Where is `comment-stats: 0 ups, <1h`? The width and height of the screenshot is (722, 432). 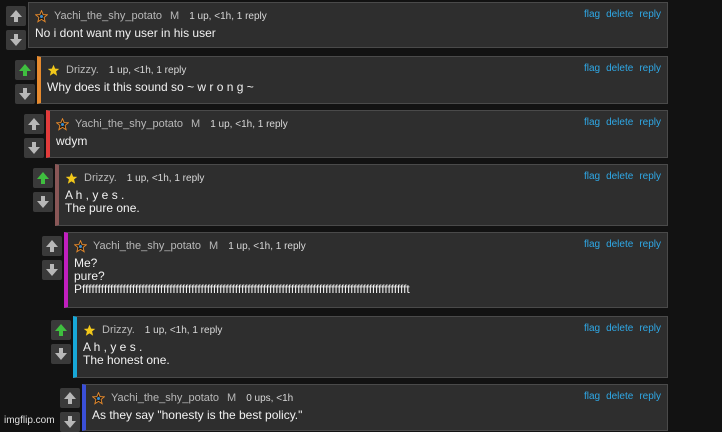 comment-stats: 0 ups, <1h is located at coordinates (270, 398).